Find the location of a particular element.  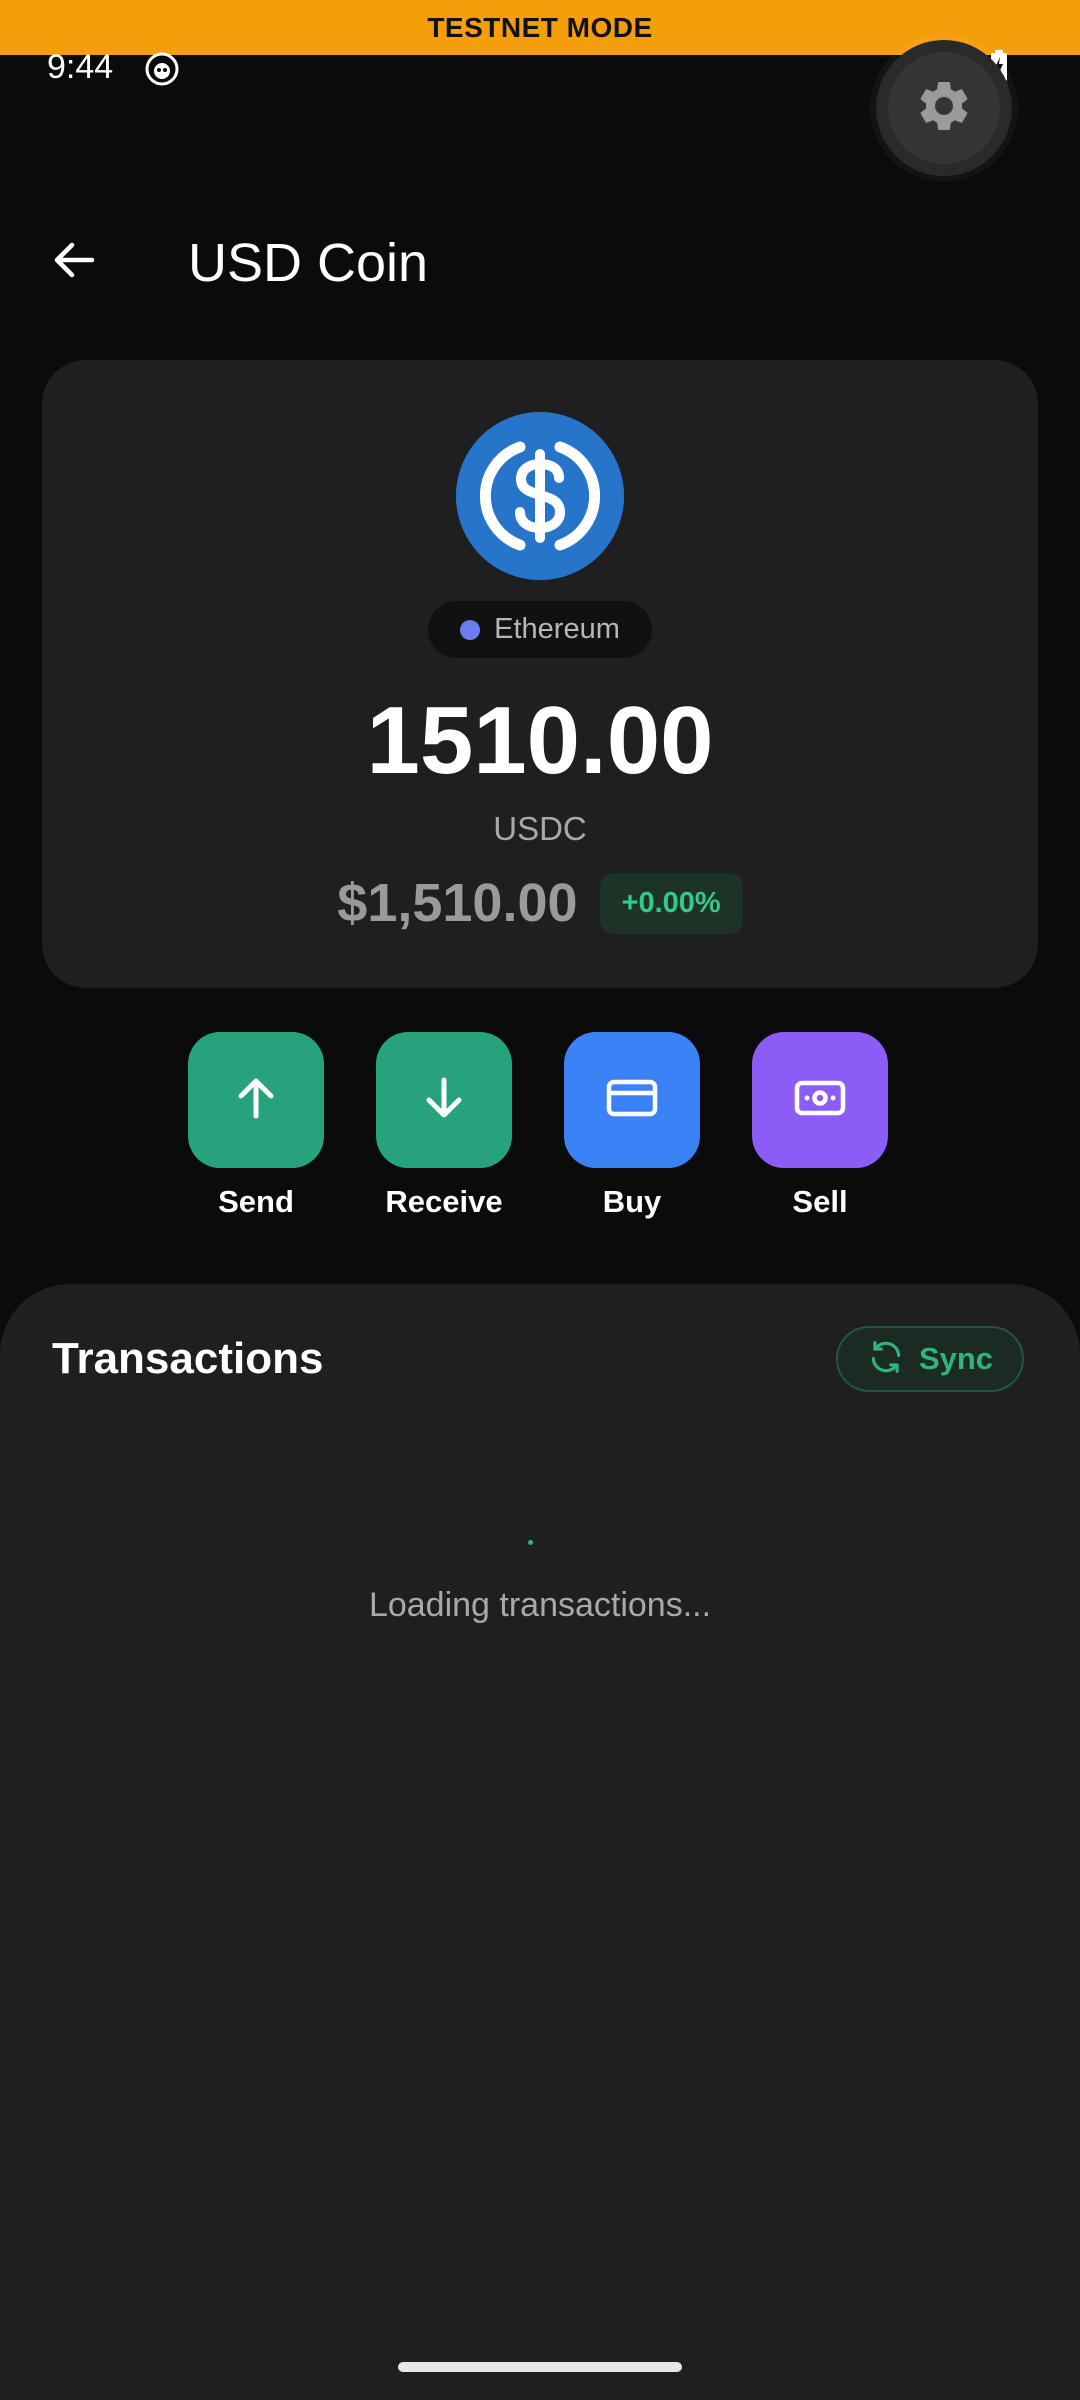

sell-action: Sell is located at coordinates (820, 1126).